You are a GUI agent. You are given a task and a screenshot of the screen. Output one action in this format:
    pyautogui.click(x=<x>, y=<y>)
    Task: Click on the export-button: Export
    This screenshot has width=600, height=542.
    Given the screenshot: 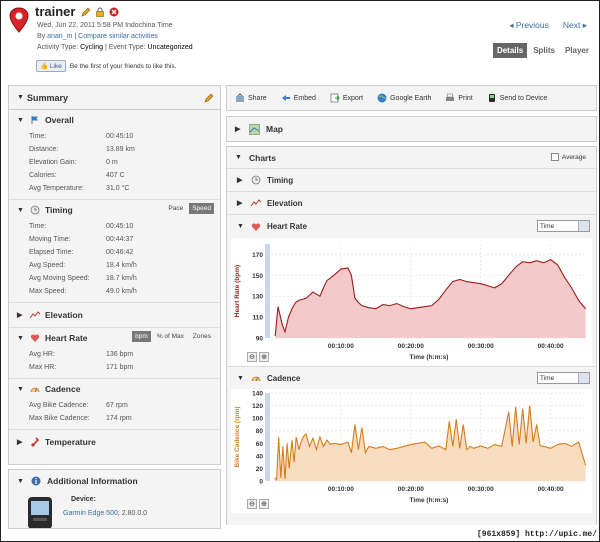 What is the action you would take?
    pyautogui.click(x=346, y=98)
    